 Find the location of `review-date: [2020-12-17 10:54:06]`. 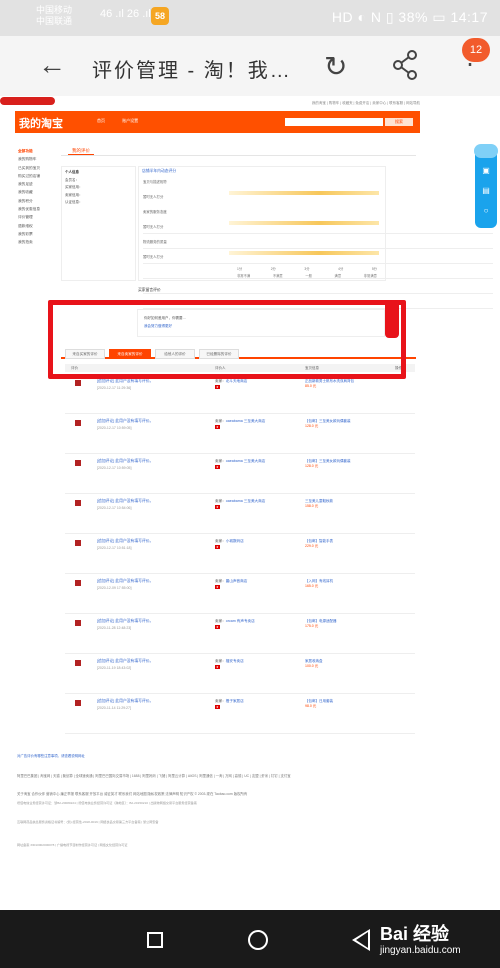

review-date: [2020-12-17 10:54:06] is located at coordinates (114, 508).